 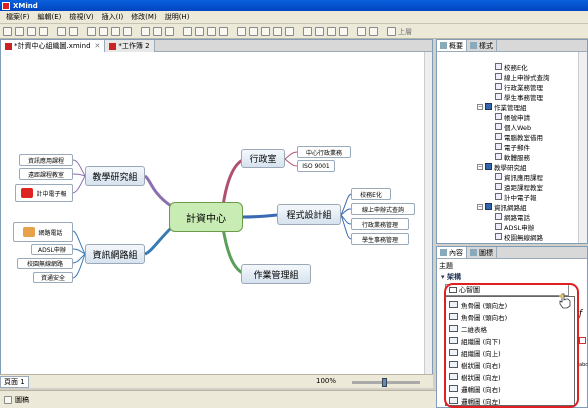 What do you see at coordinates (52, 249) in the screenshot?
I see `subtopic-adsl: ADSL申辦` at bounding box center [52, 249].